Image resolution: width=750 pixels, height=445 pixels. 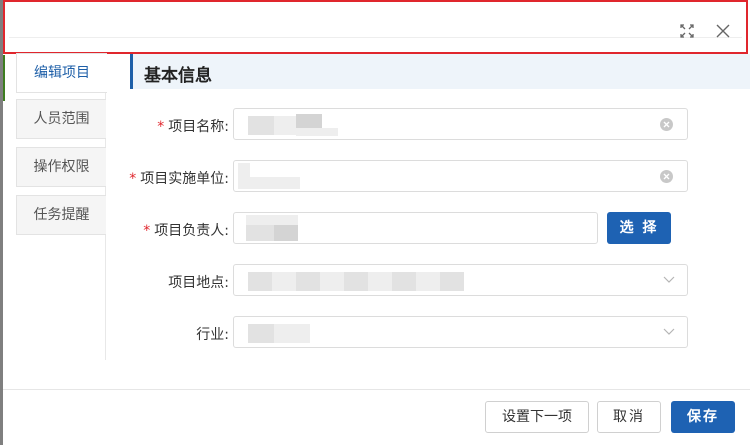 I want to click on row-implementing-unit: * 项目实施单位:, so click(x=428, y=177).